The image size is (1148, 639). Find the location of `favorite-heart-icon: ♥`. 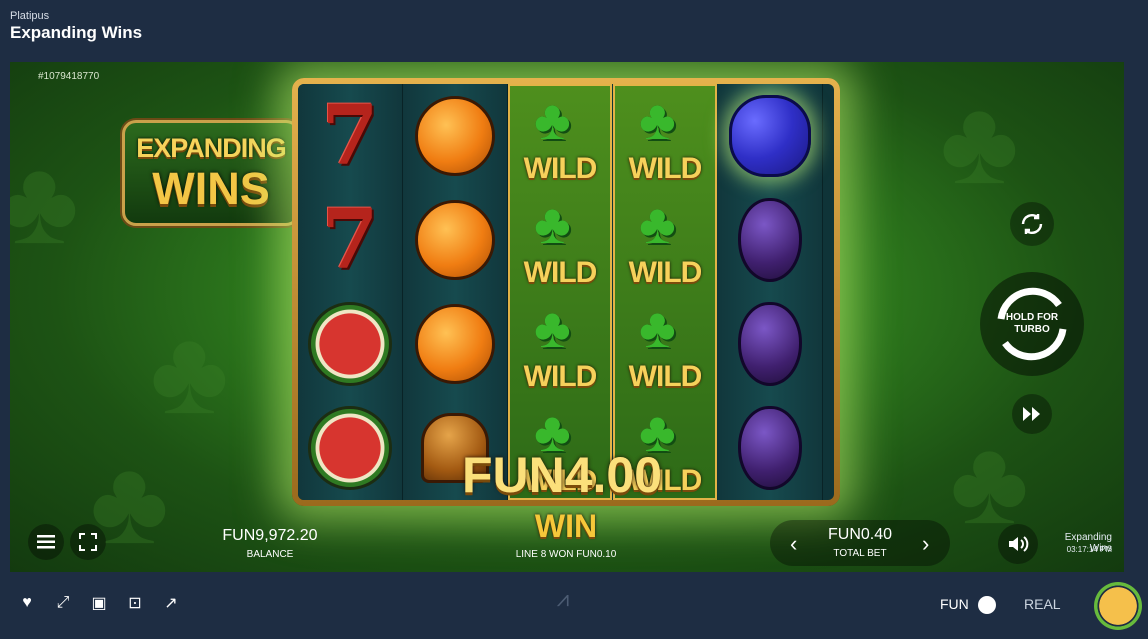

favorite-heart-icon: ♥ is located at coordinates (27, 603).